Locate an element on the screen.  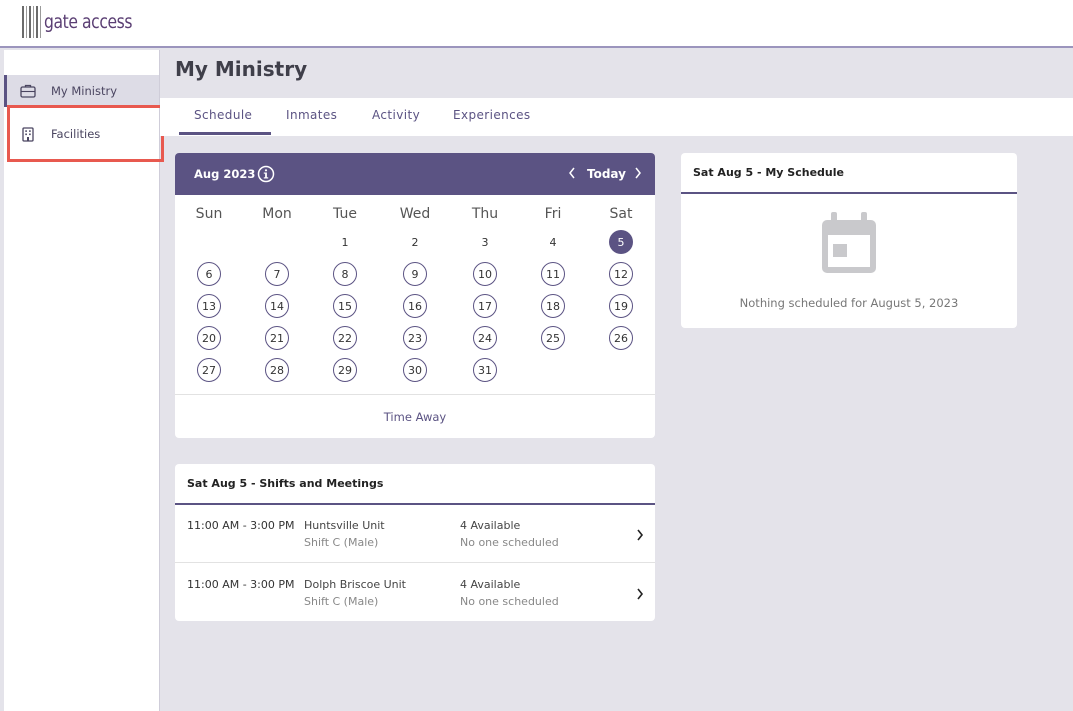
calendar-day: 27 is located at coordinates (209, 370).